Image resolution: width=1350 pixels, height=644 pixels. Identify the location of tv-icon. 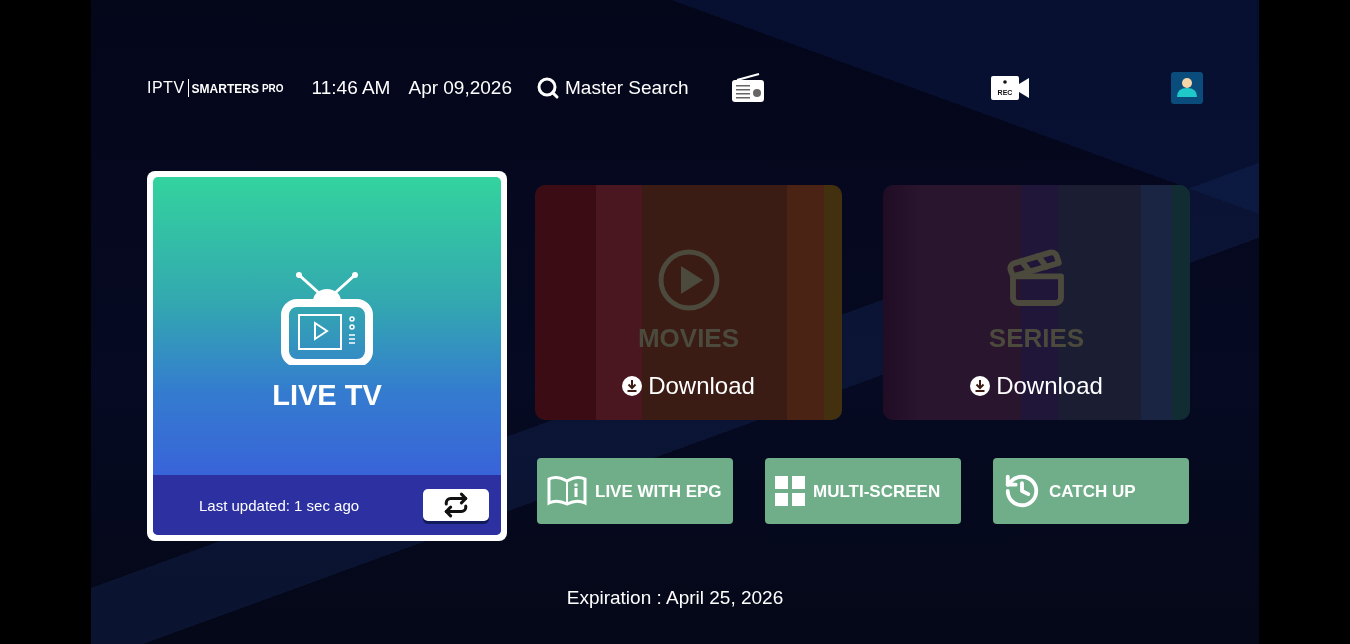
(327, 317).